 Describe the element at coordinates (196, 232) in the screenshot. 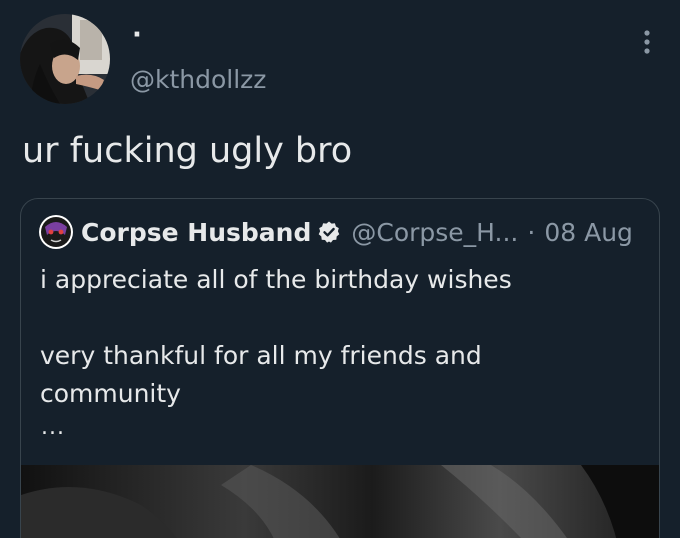

I see `quoted-author-name: Corpse Husband` at that location.